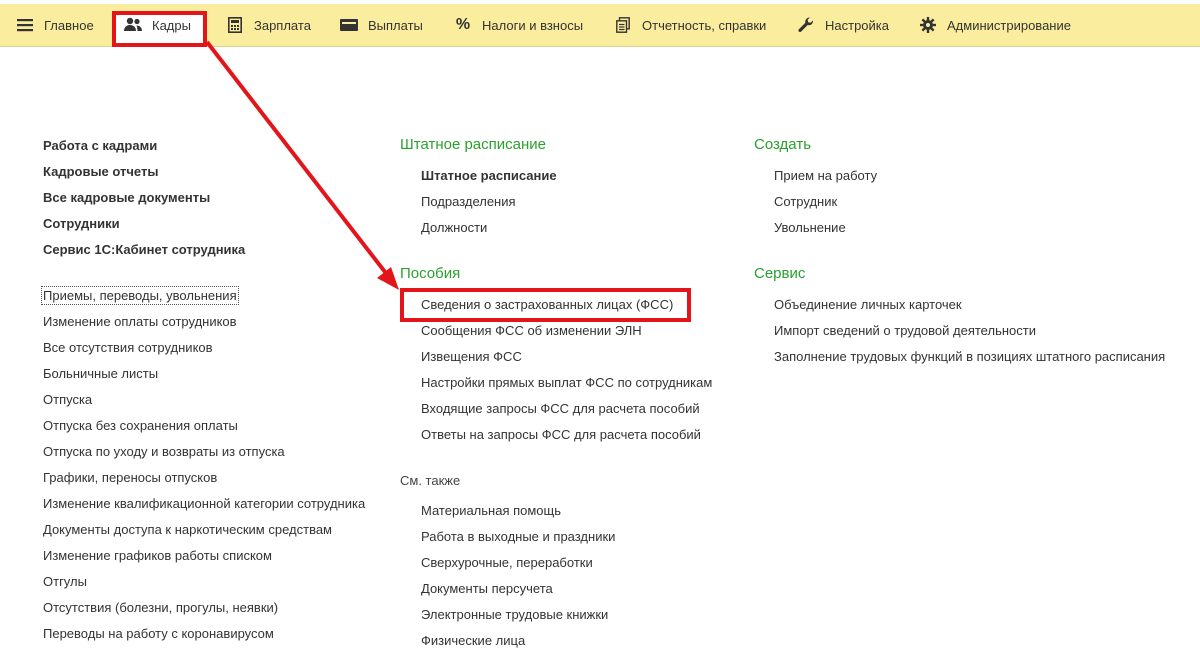 This screenshot has width=1200, height=648. What do you see at coordinates (140, 425) in the screenshot?
I see `link-unpaid-vacations: Отпуска без сохранения оплаты` at bounding box center [140, 425].